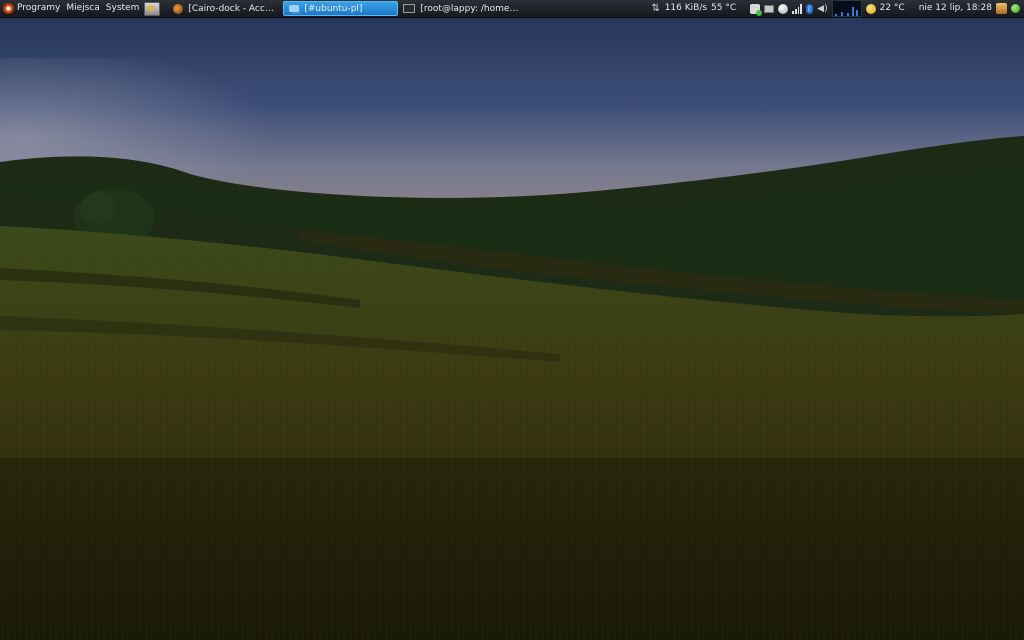 The width and height of the screenshot is (1024, 640). What do you see at coordinates (409, 8) in the screenshot?
I see `terminal-icon` at bounding box center [409, 8].